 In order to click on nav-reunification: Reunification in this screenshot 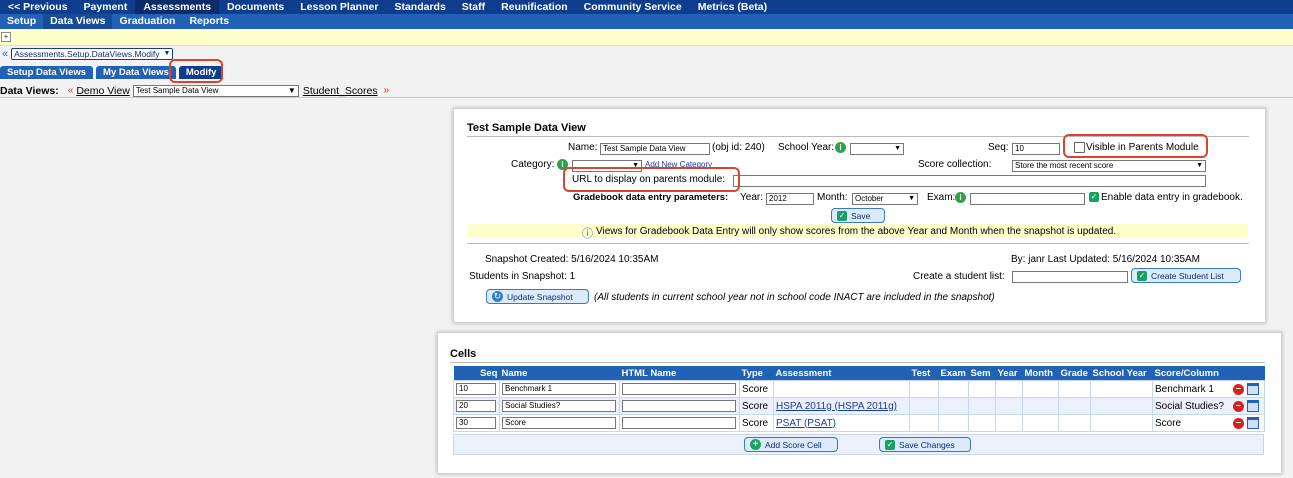, I will do `click(534, 7)`.